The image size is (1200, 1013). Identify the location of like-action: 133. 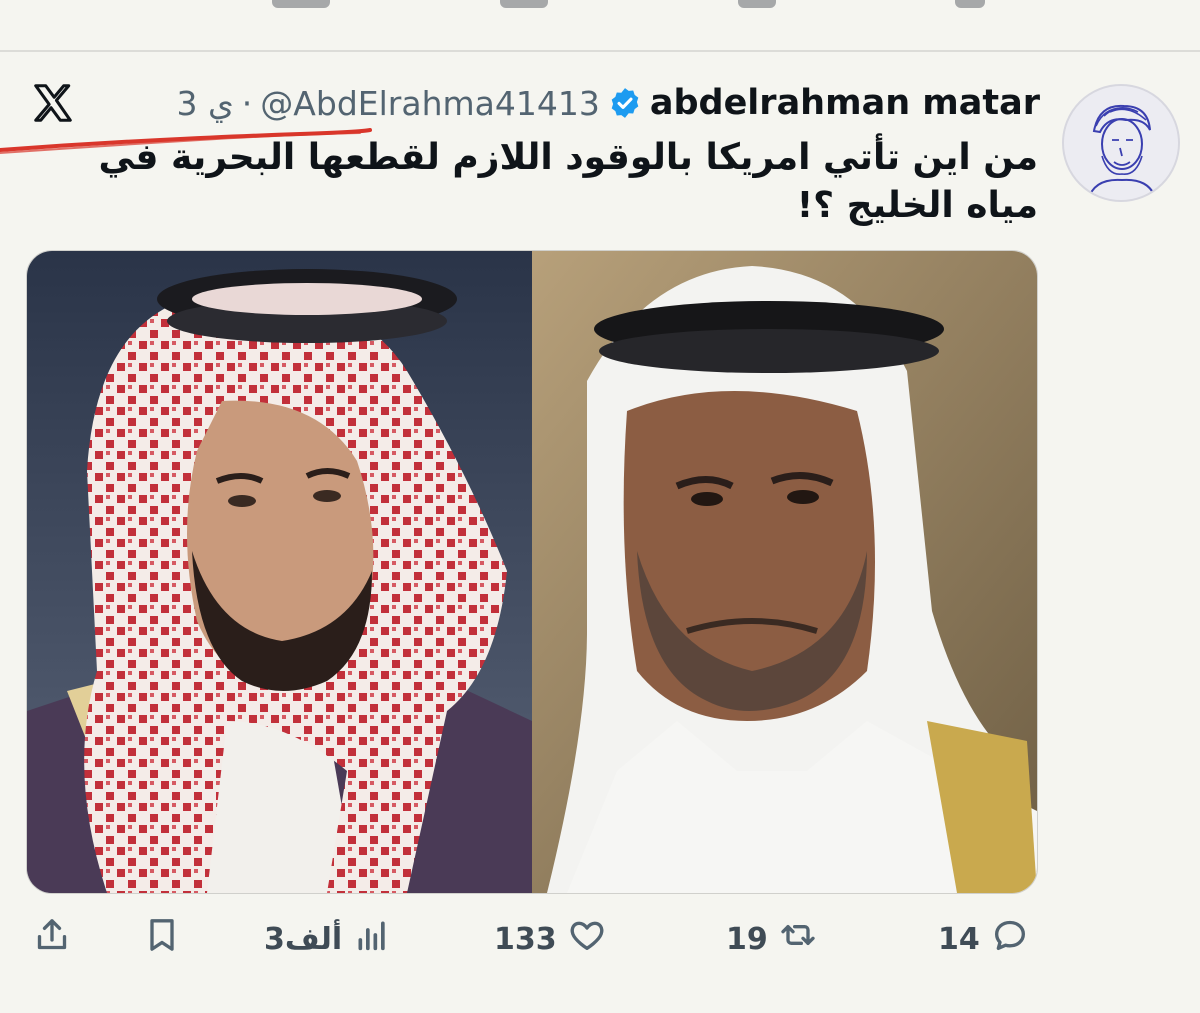
(550, 939).